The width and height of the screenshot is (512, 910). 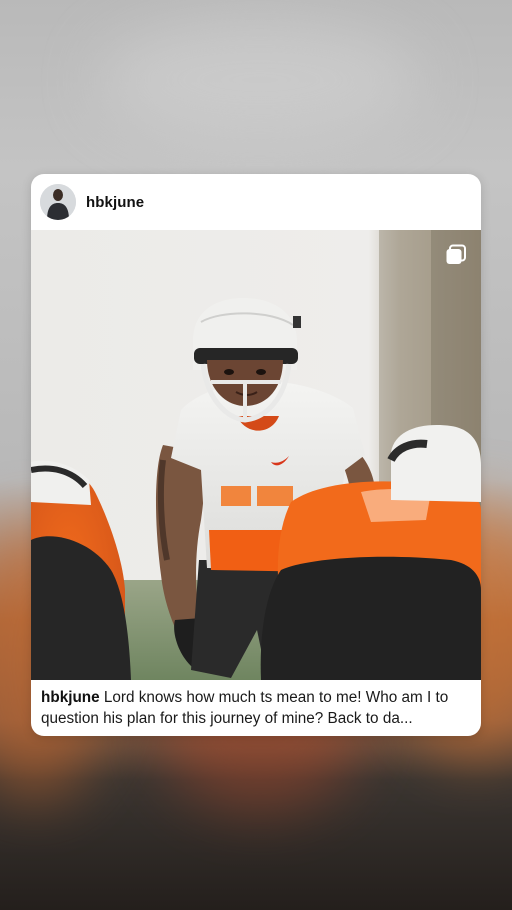 What do you see at coordinates (70, 697) in the screenshot?
I see `caption-username: hbkjune` at bounding box center [70, 697].